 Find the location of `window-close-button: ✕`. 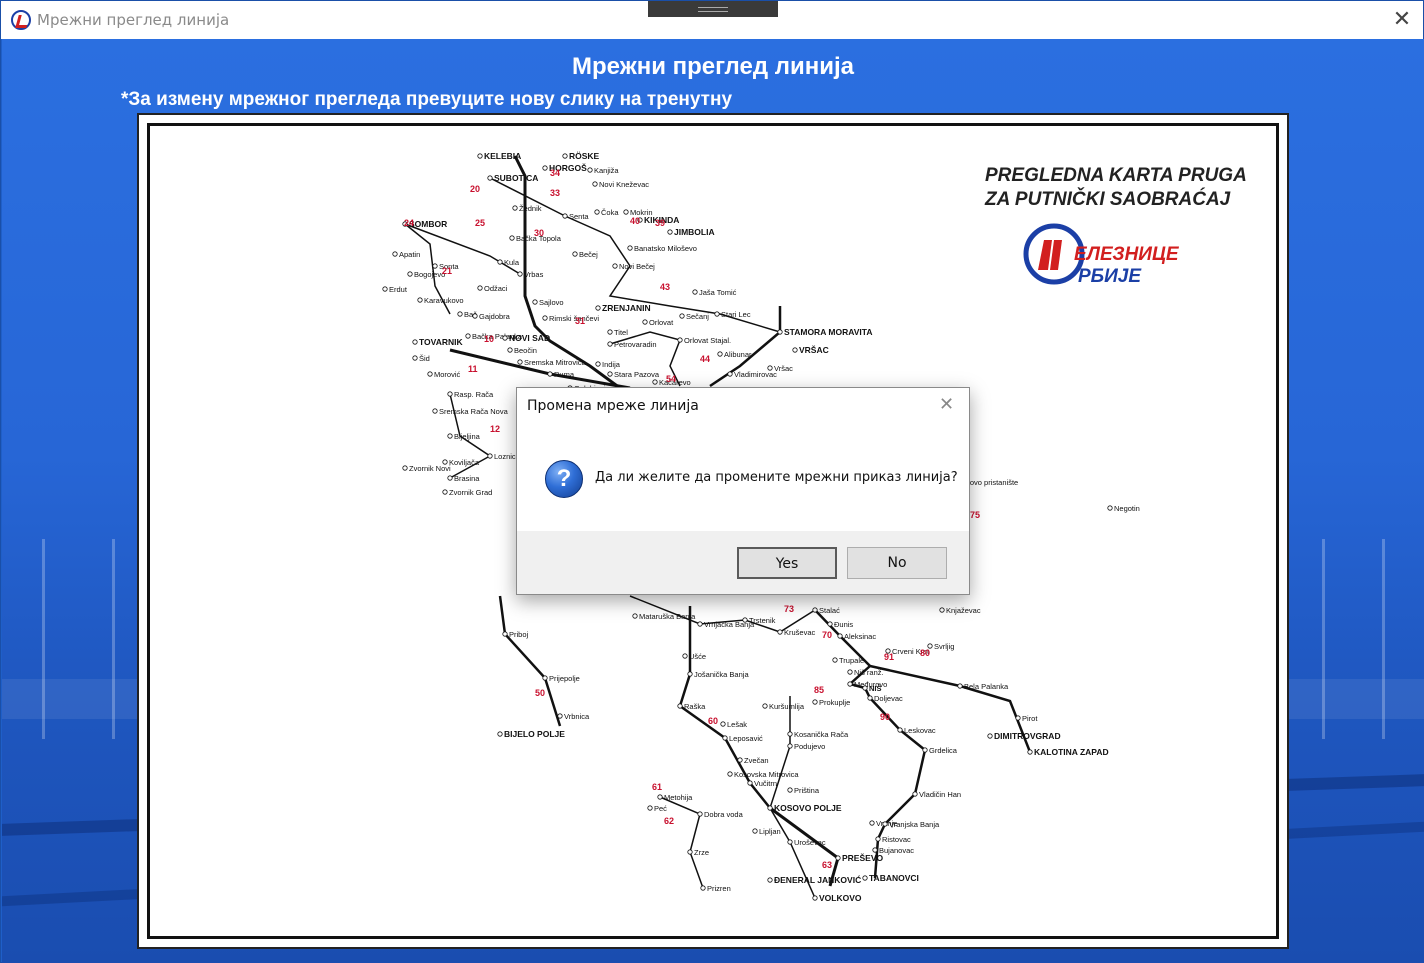

window-close-button: ✕ is located at coordinates (1402, 20).